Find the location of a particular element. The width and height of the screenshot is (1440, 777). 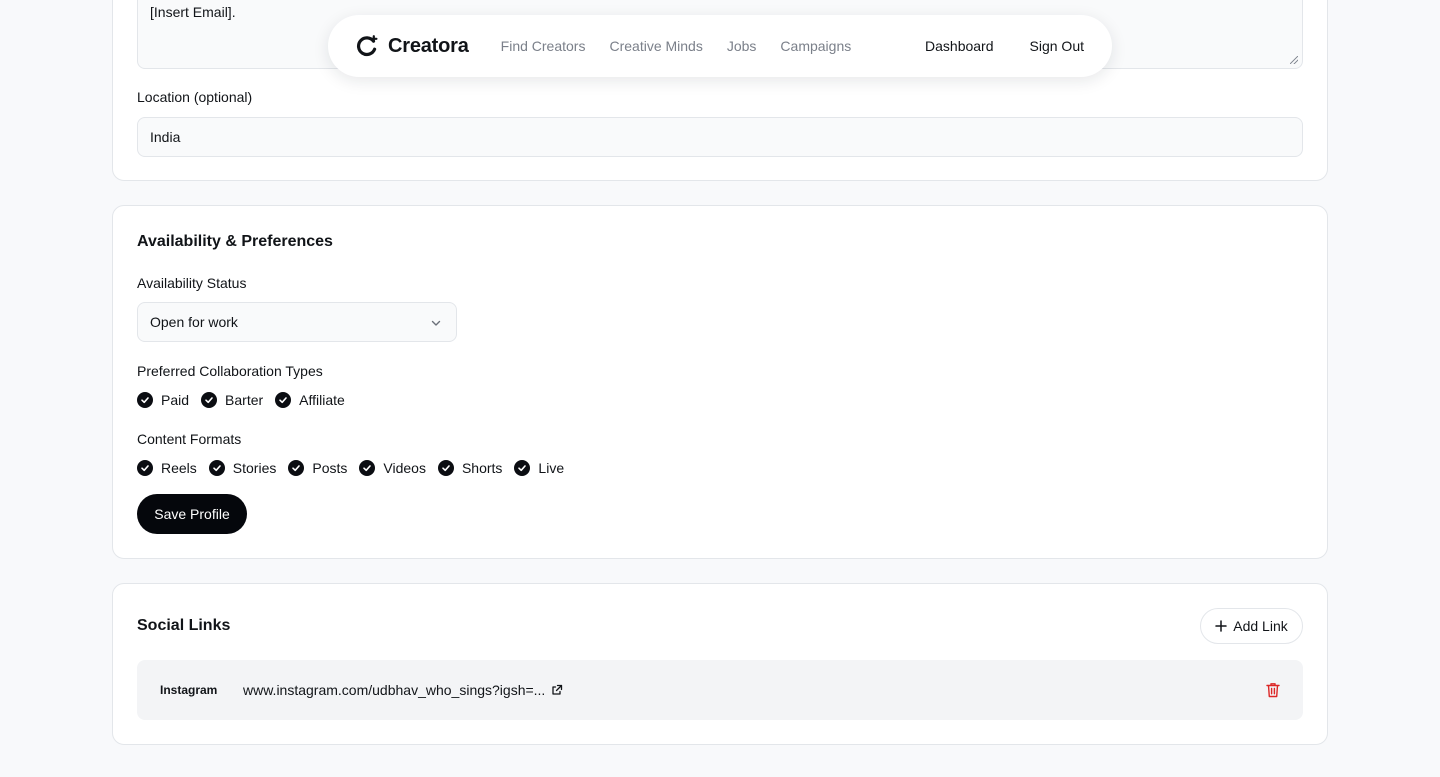

format-stories-checkbox: Stories is located at coordinates (242, 468).